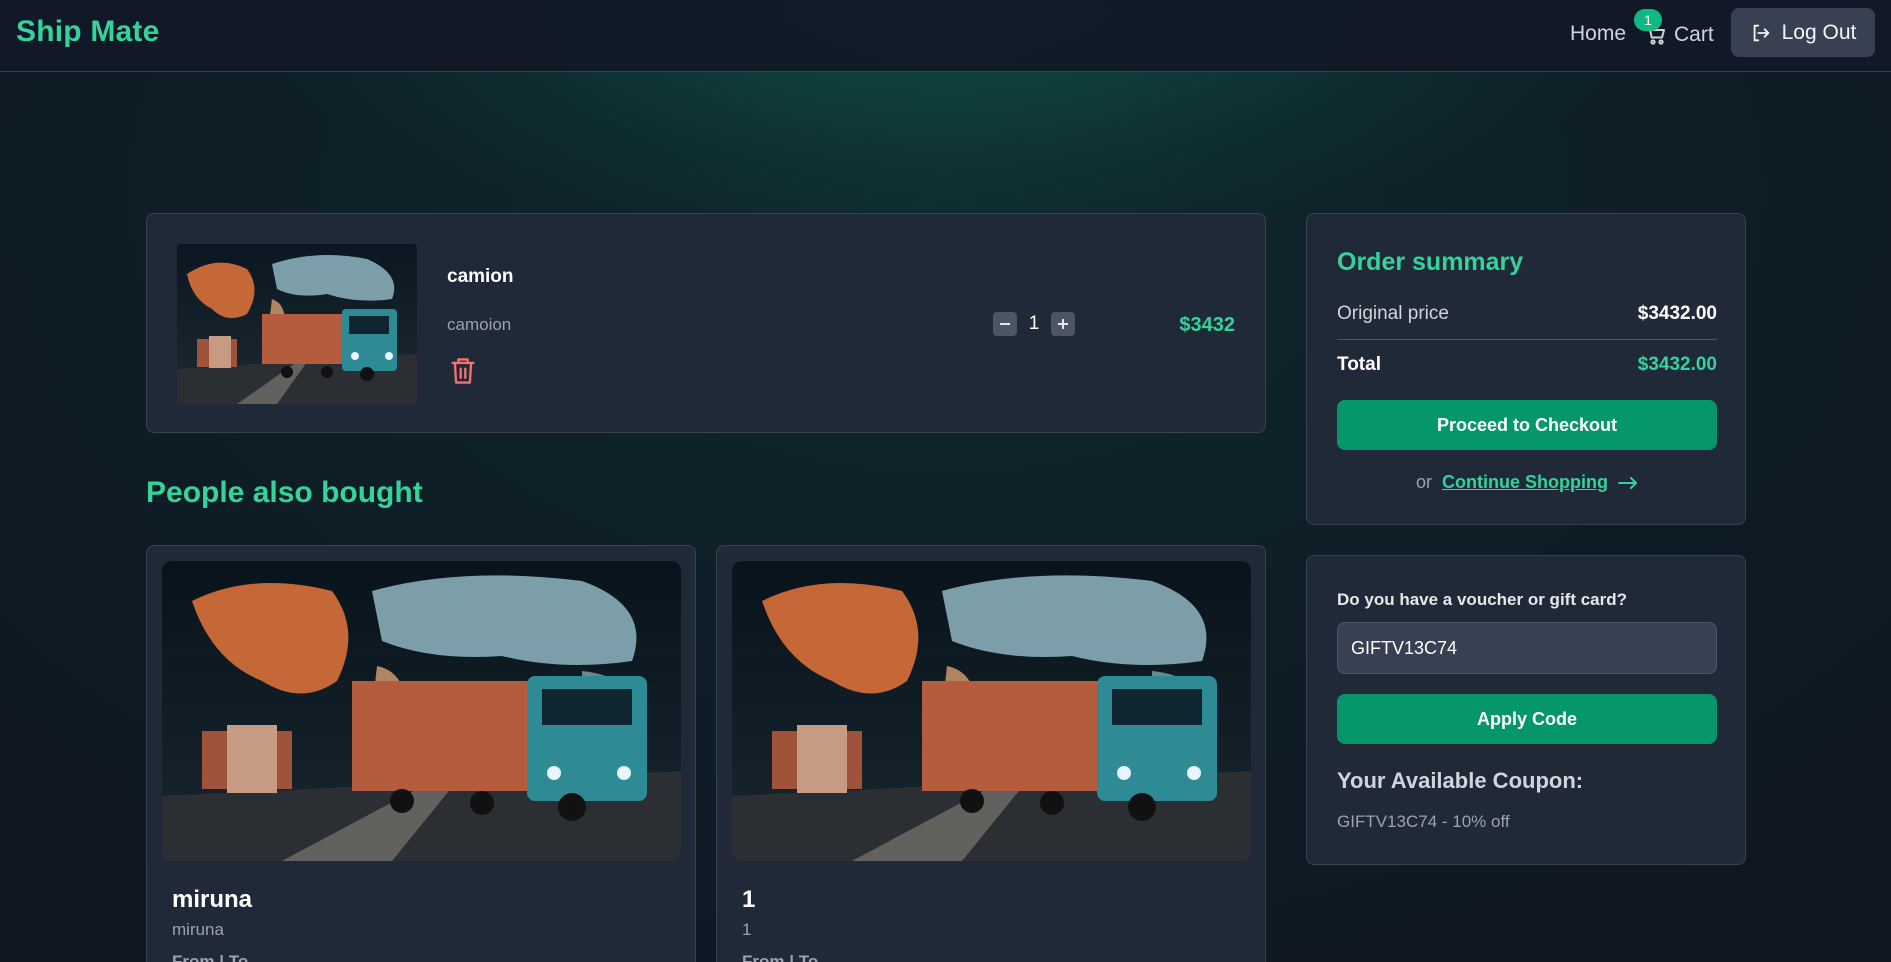  I want to click on voucher-label: Do you have a voucher or gift card?, so click(1482, 599).